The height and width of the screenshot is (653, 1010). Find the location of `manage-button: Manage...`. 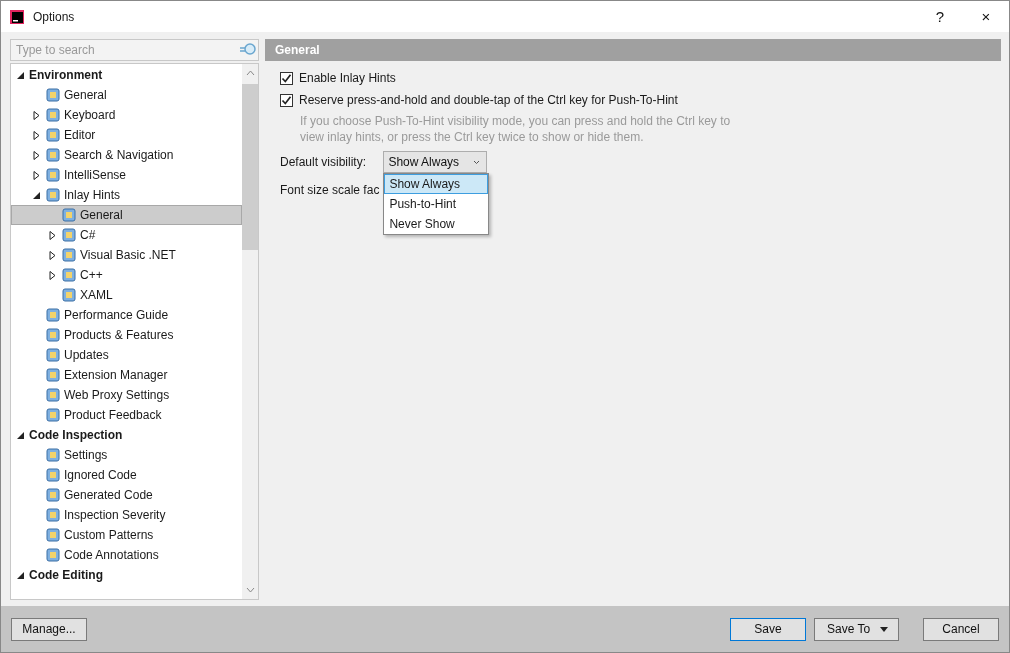

manage-button: Manage... is located at coordinates (49, 629).